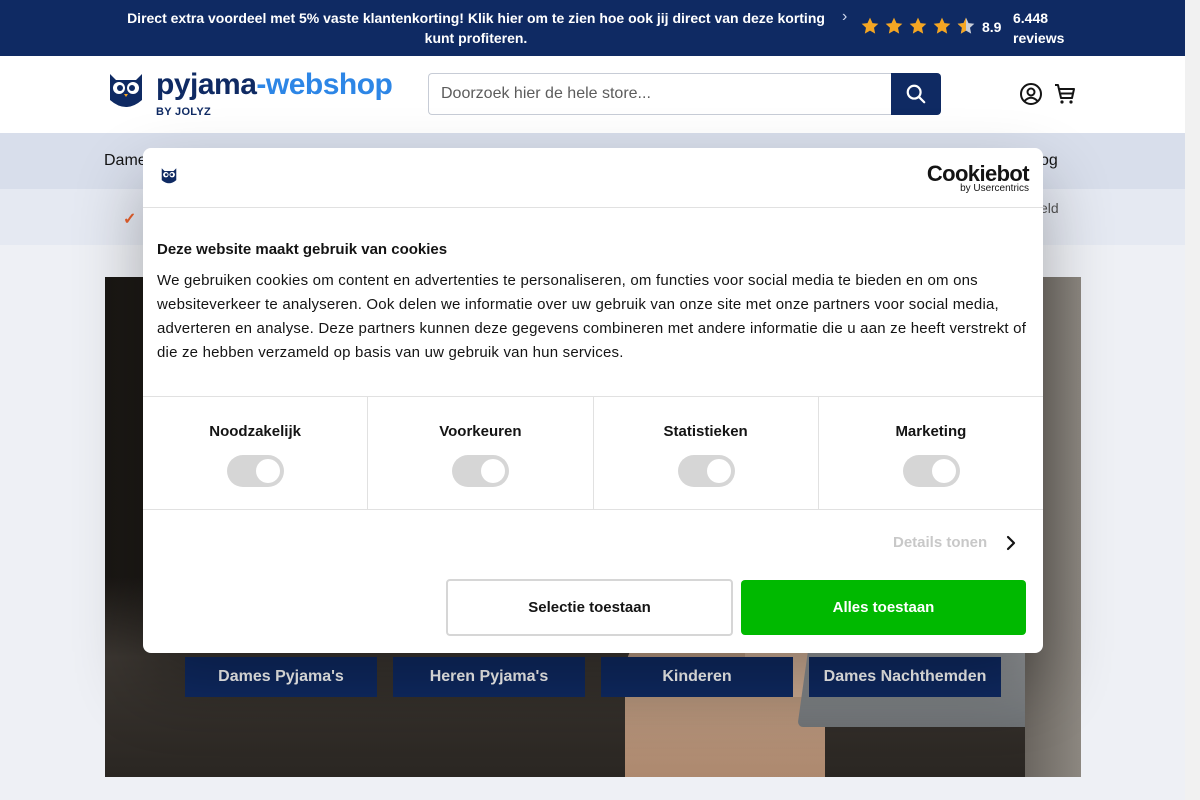  What do you see at coordinates (256, 453) in the screenshot?
I see `cookie-category-noodzakelijk: Noodzakelijk` at bounding box center [256, 453].